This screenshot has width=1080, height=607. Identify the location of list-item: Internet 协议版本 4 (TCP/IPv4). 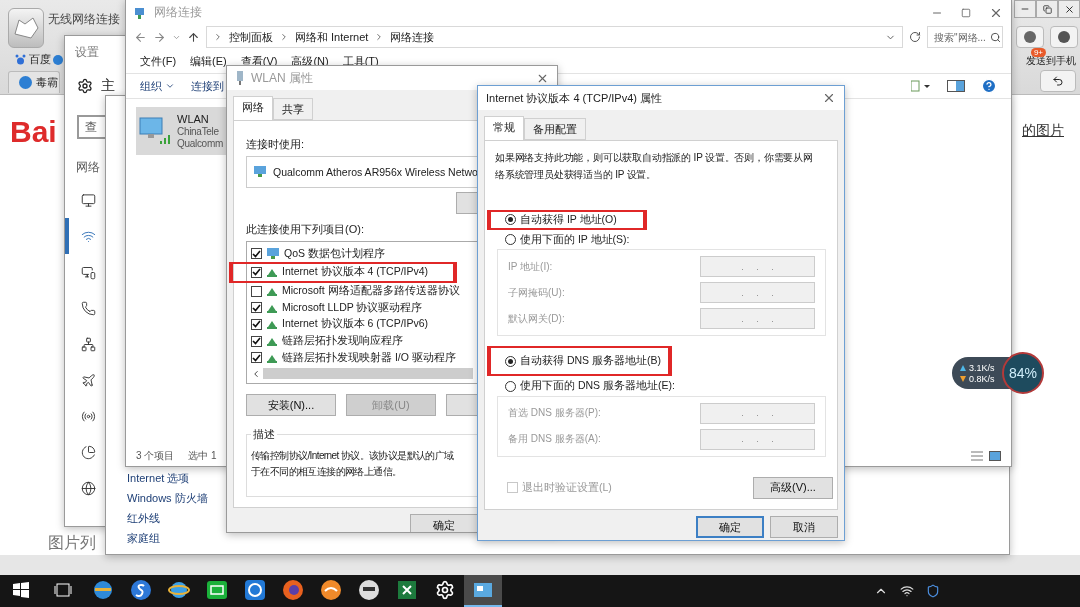
(343, 272).